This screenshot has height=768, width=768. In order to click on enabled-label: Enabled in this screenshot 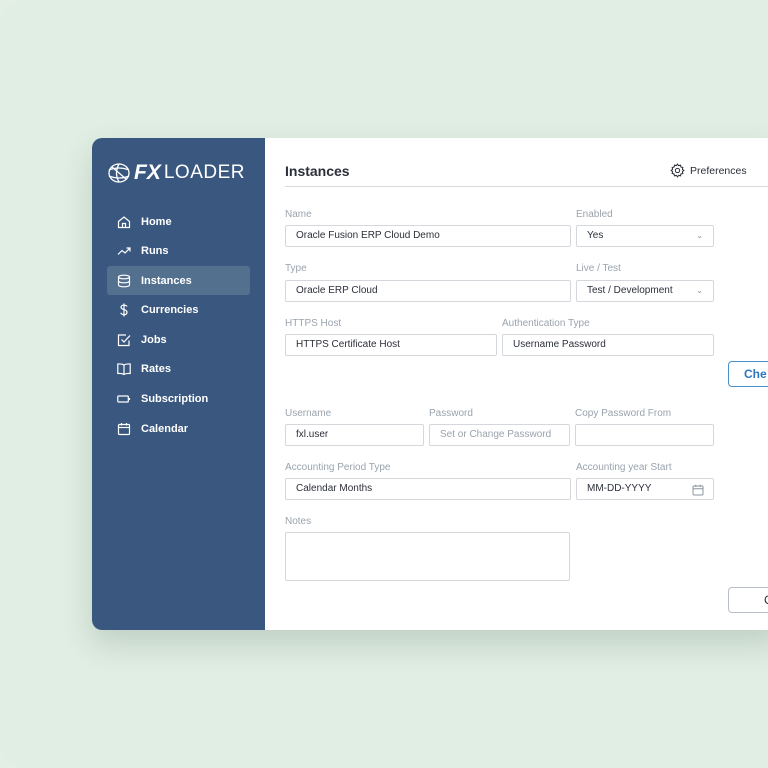, I will do `click(594, 214)`.